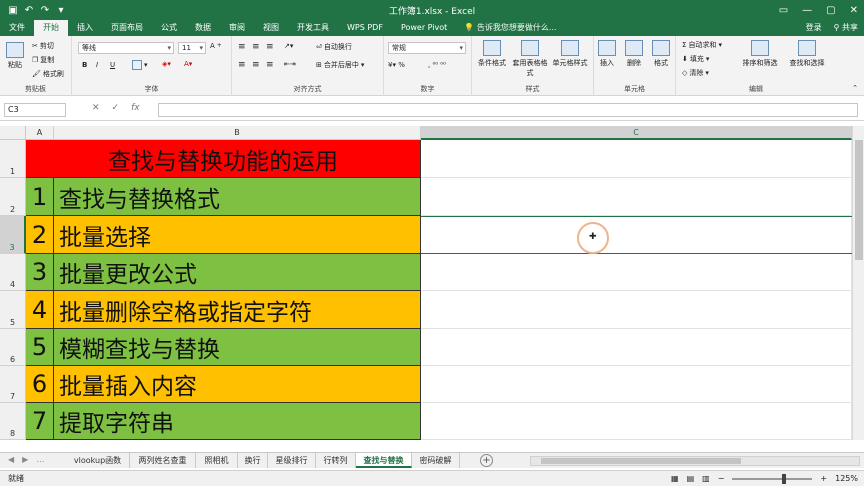  Describe the element at coordinates (772, 479) in the screenshot. I see `zoom-slider` at that location.